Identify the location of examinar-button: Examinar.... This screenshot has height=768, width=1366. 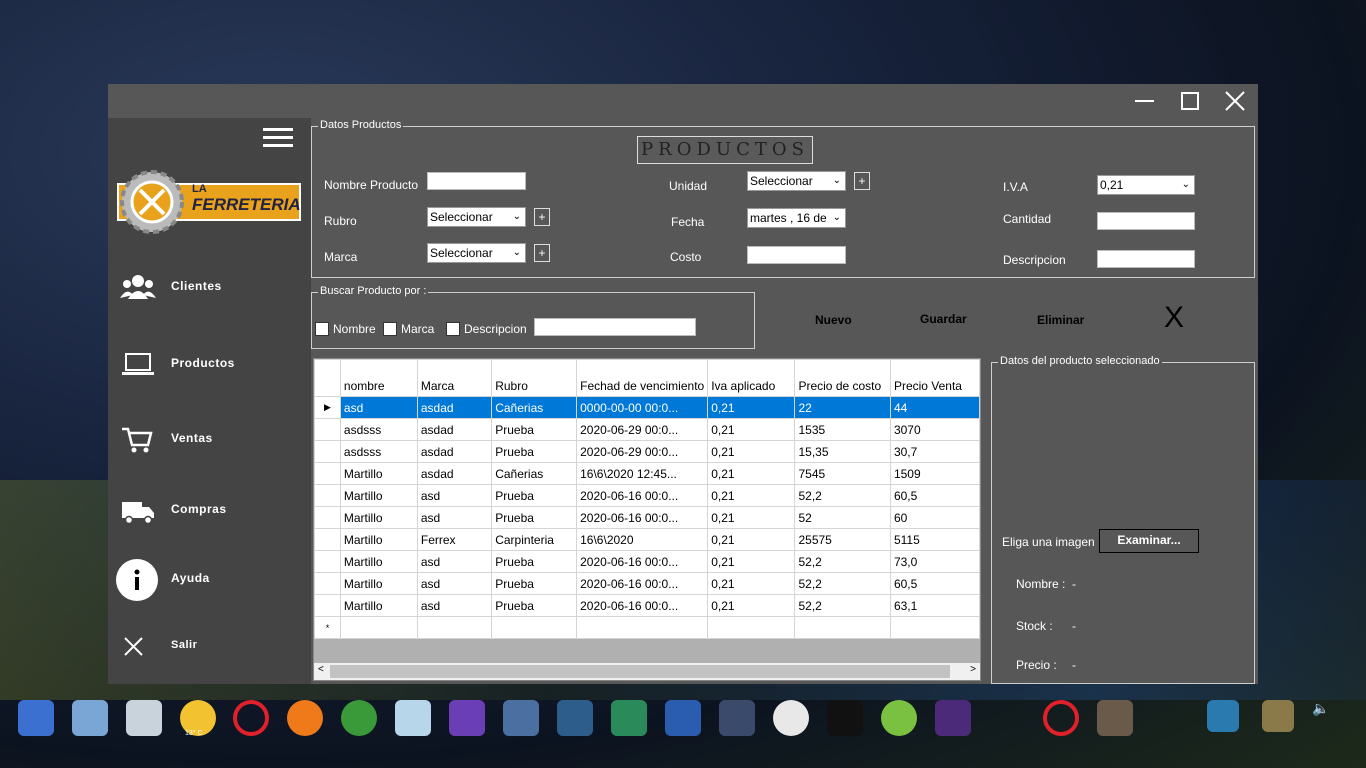
(1149, 541).